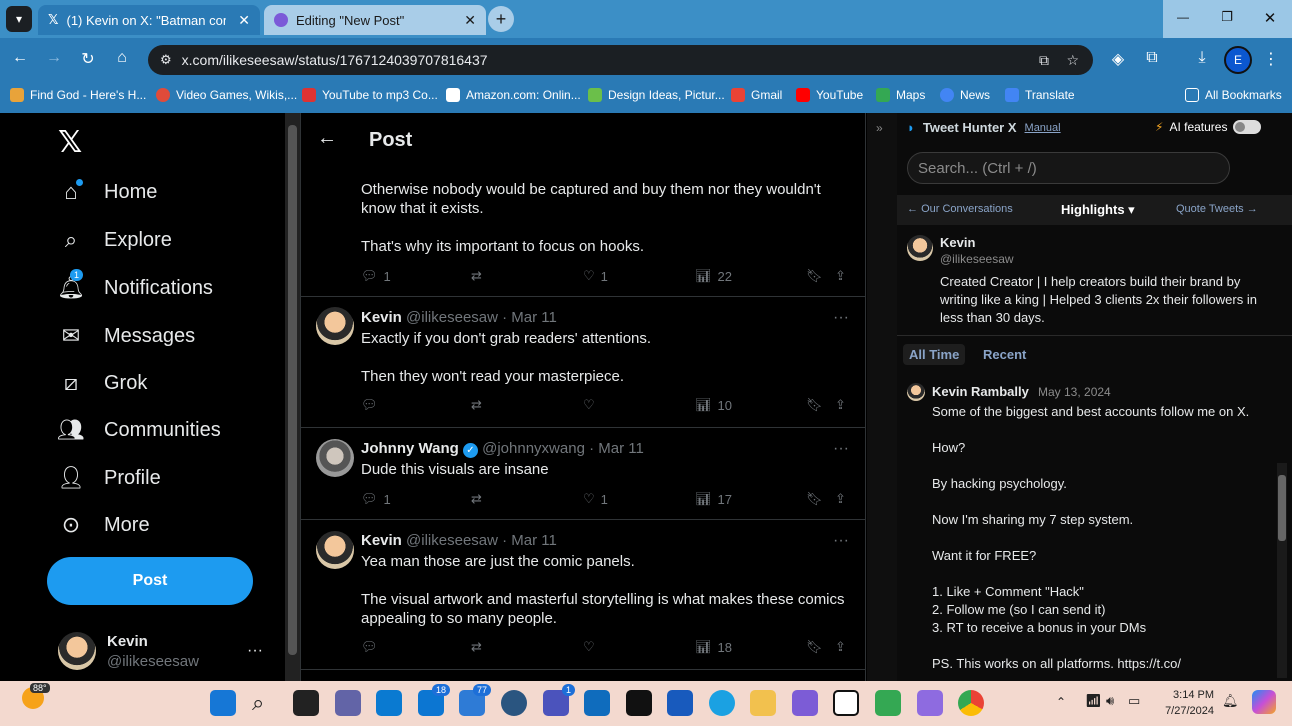 This screenshot has width=1292, height=726. I want to click on account-switcher: Kevin @ilikeseesaw ···, so click(168, 652).